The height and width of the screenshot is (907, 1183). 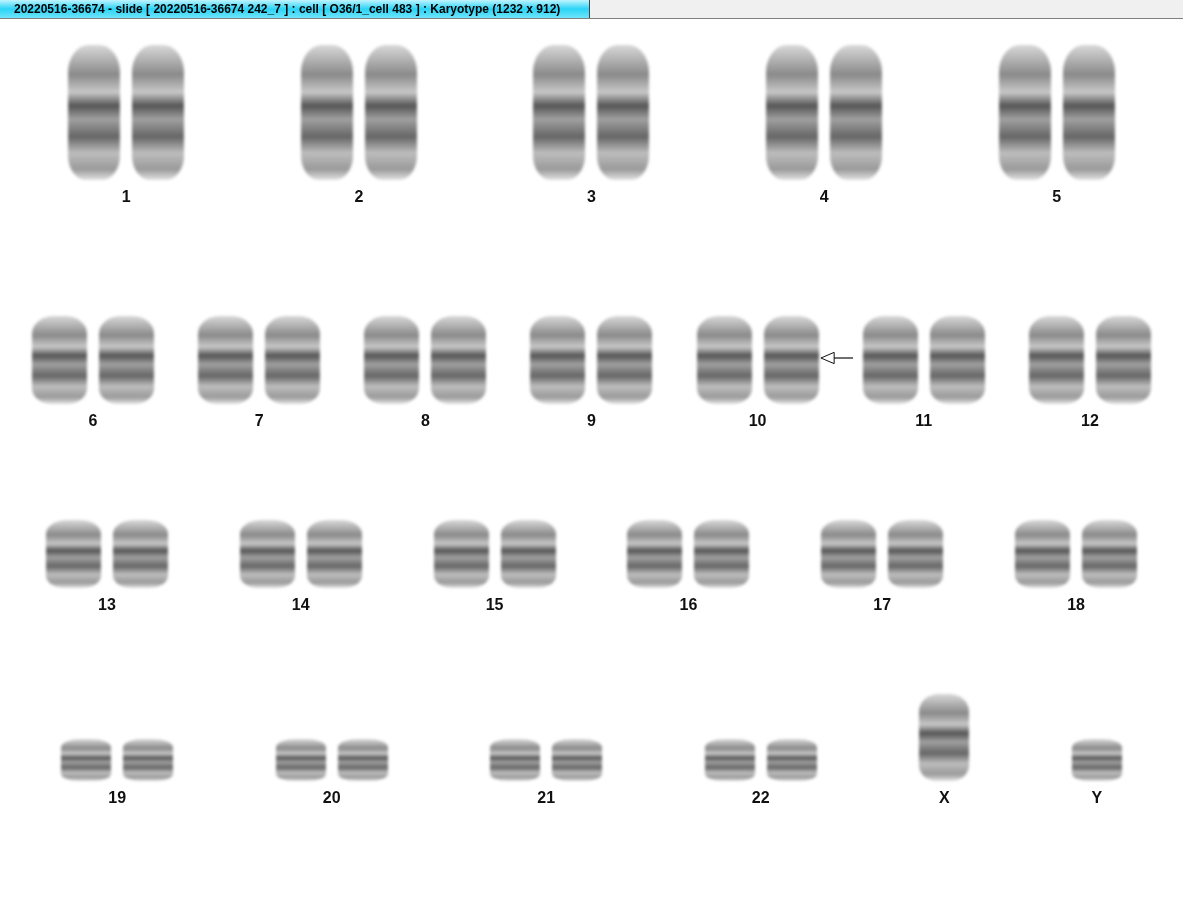 What do you see at coordinates (494, 605) in the screenshot?
I see `chromosome-label: 15` at bounding box center [494, 605].